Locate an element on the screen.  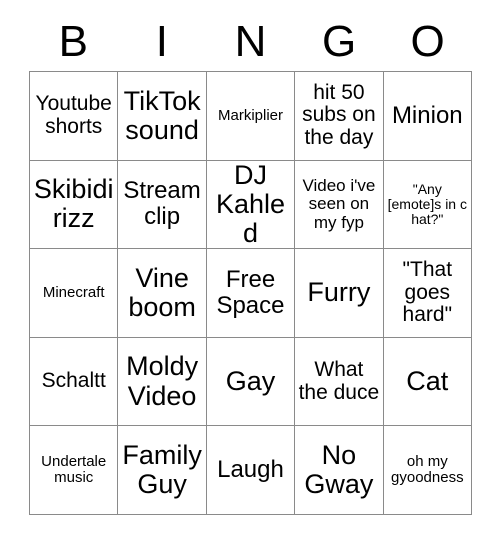
bingo-cell: Video i've seen on my fyp is located at coordinates (339, 205).